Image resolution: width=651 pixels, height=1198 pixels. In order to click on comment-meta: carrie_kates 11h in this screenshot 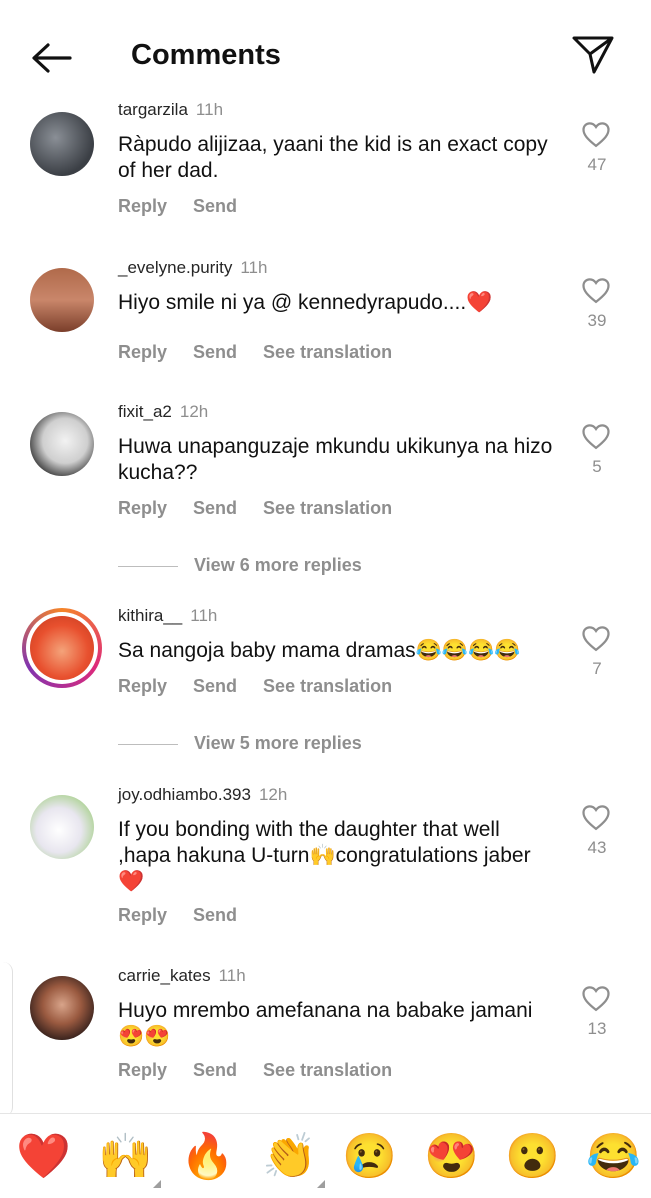, I will do `click(182, 976)`.